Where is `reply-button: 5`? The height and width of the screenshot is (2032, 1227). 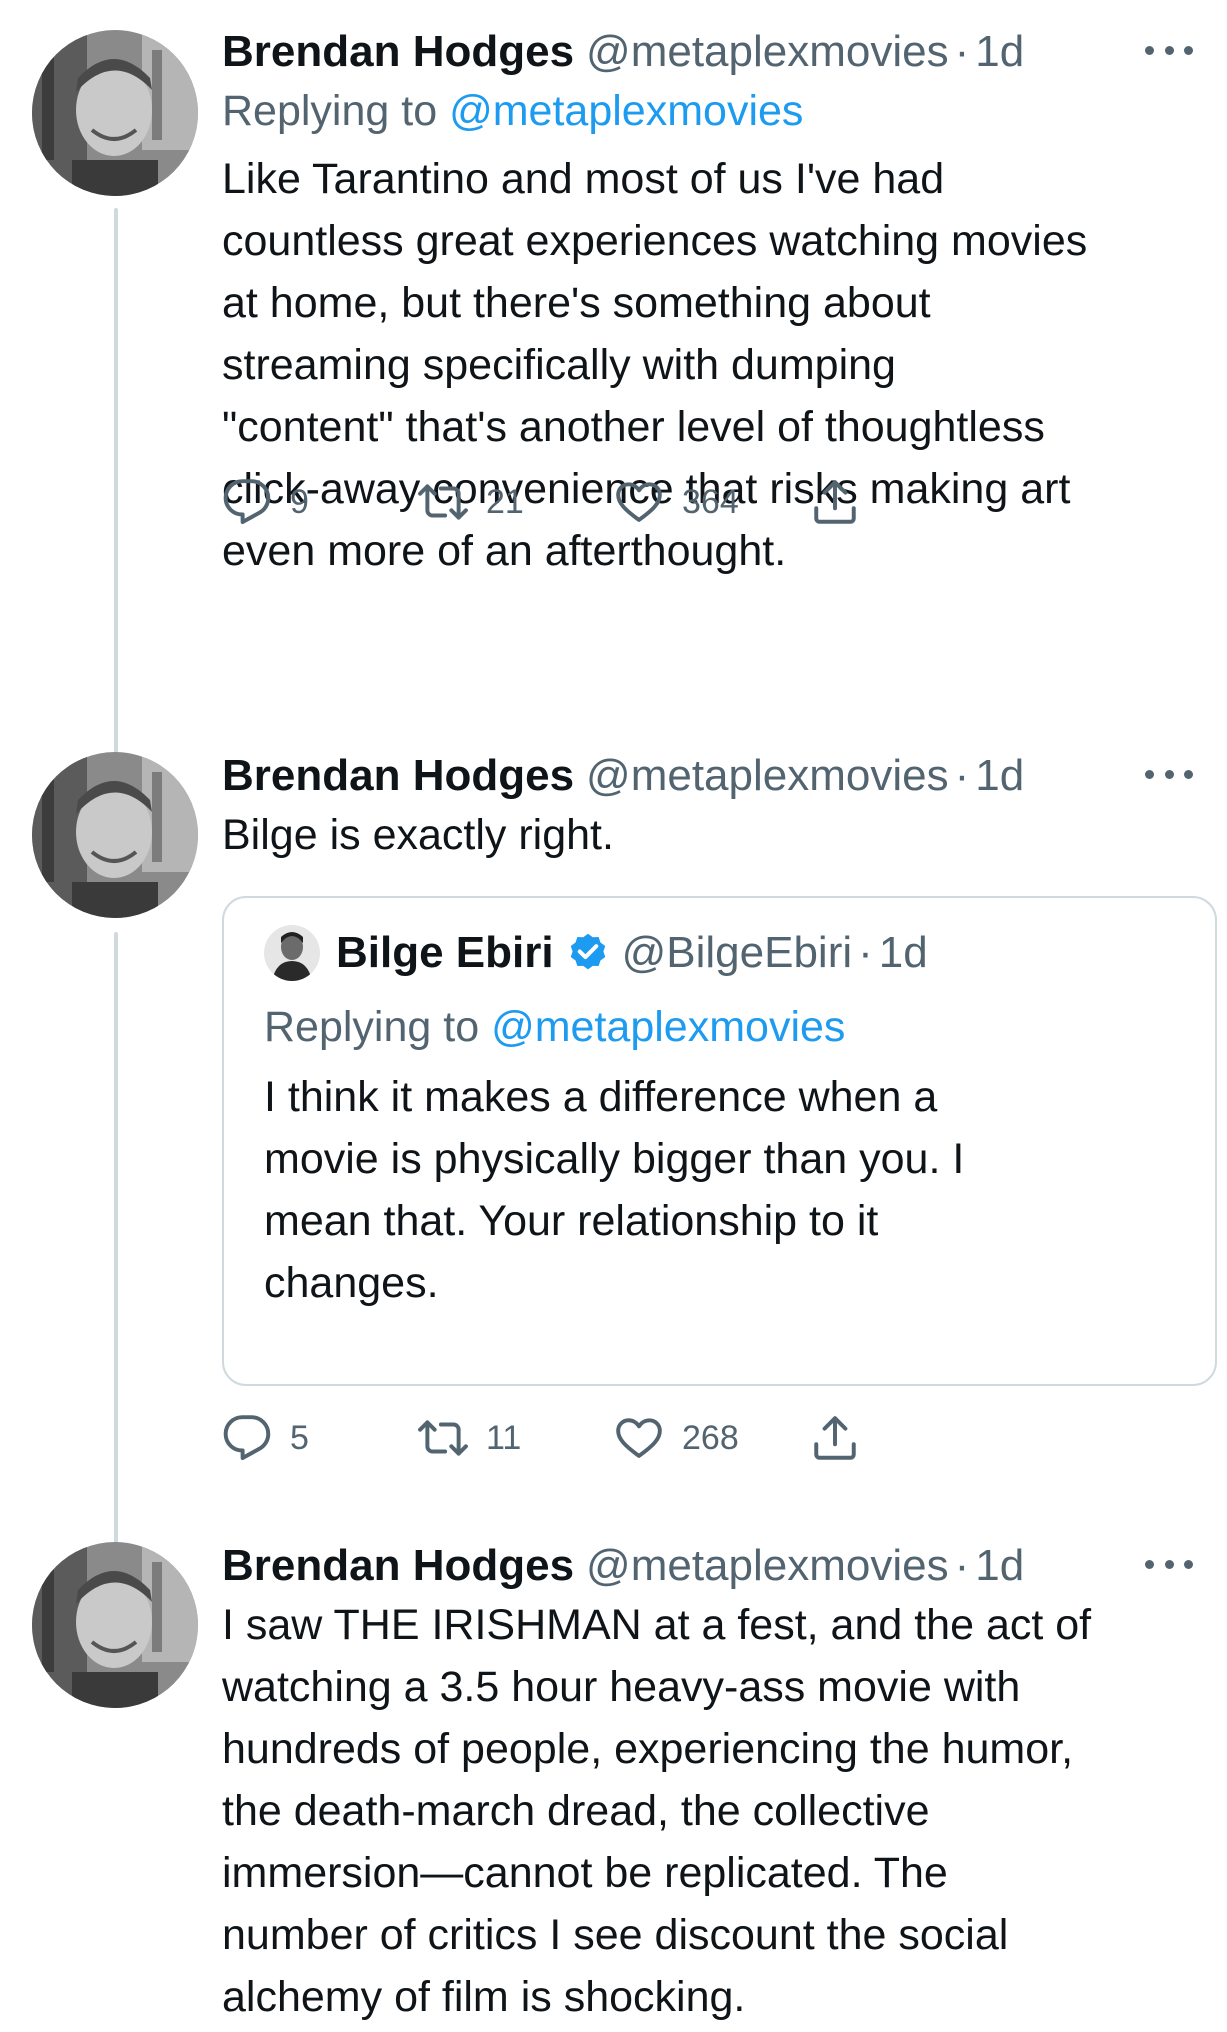
reply-button: 5 is located at coordinates (265, 1438).